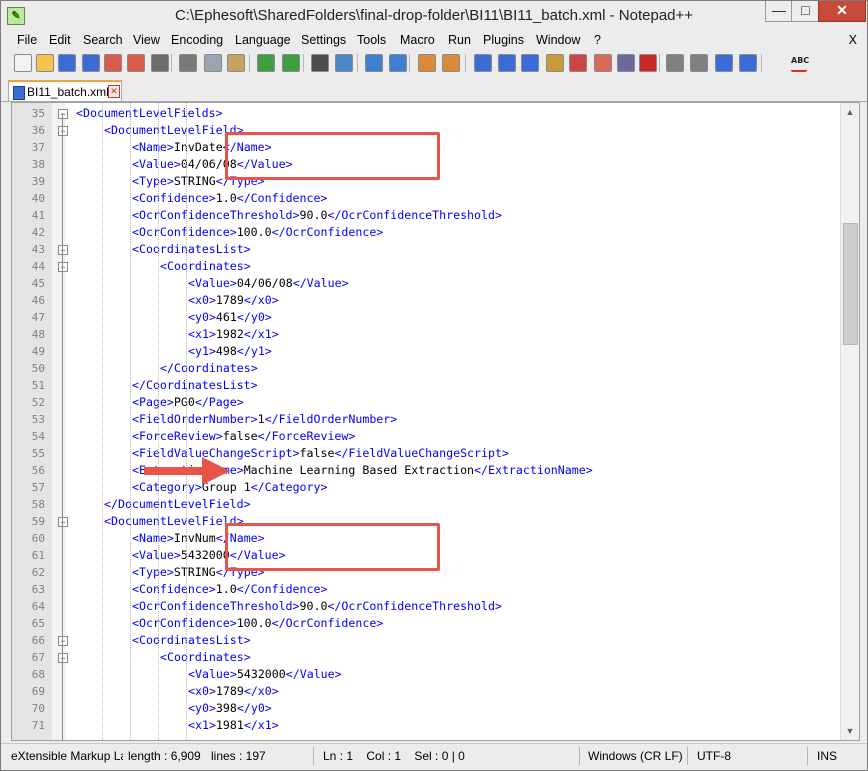  What do you see at coordinates (853, 40) in the screenshot?
I see `close-document-button: X` at bounding box center [853, 40].